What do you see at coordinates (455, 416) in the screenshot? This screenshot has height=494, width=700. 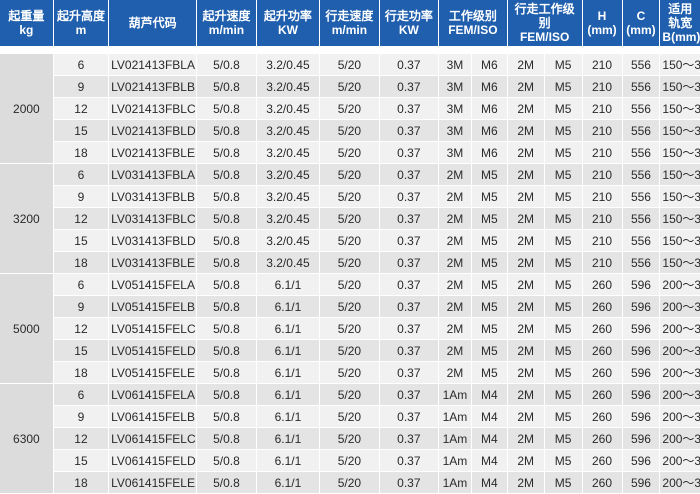 I see `cell-fem-class: 1Am` at bounding box center [455, 416].